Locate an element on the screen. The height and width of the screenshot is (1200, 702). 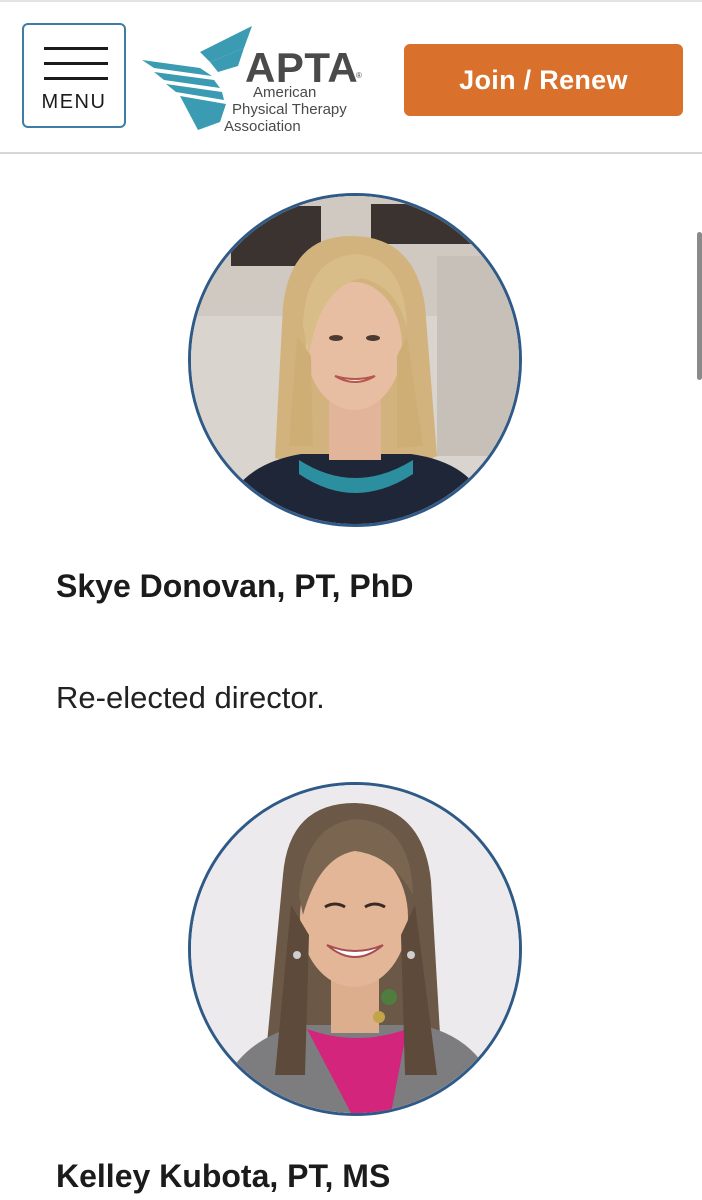
profile-photo-skye-donovan is located at coordinates (355, 360).